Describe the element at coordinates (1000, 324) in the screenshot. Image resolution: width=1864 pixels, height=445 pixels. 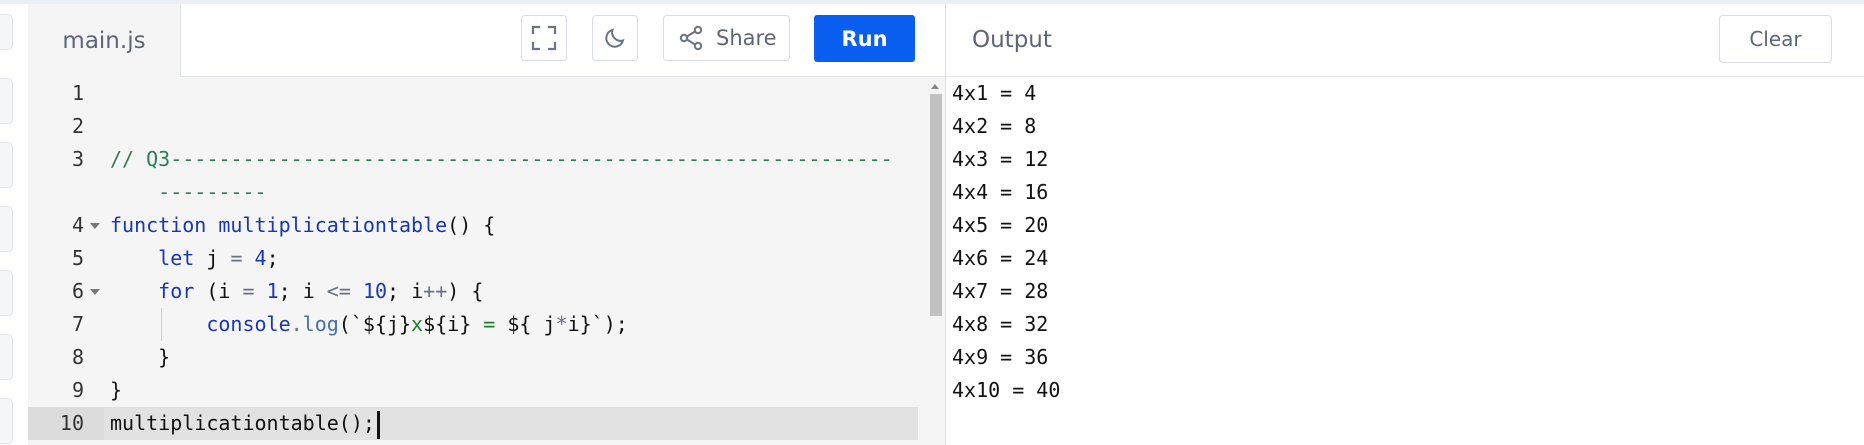
I see `output-line: 4x8 = 32` at that location.